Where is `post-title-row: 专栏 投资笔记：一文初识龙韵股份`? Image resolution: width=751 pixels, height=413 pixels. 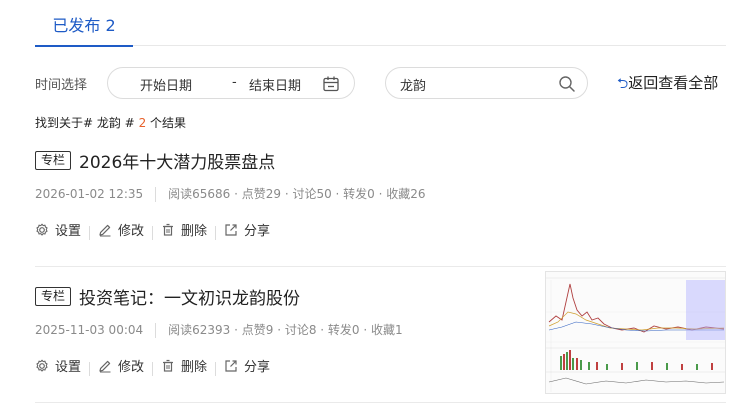 post-title-row: 专栏 投资笔记：一文初识龙韵股份 is located at coordinates (167, 296).